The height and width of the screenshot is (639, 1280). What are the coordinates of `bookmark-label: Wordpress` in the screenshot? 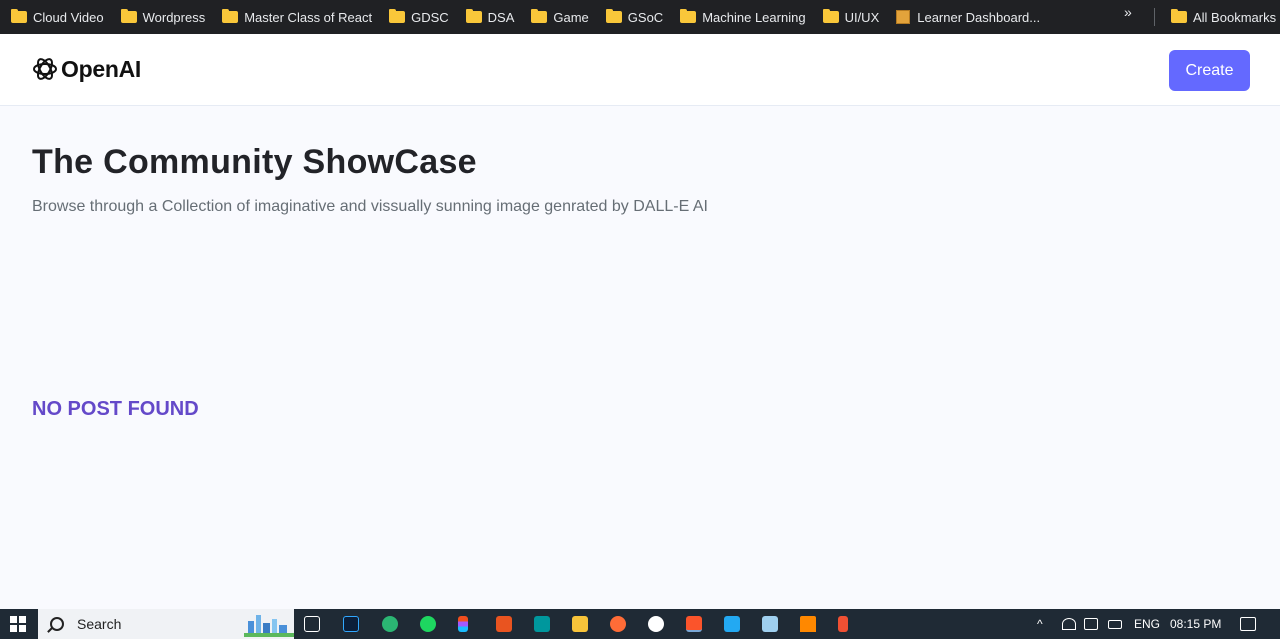 It's located at (174, 17).